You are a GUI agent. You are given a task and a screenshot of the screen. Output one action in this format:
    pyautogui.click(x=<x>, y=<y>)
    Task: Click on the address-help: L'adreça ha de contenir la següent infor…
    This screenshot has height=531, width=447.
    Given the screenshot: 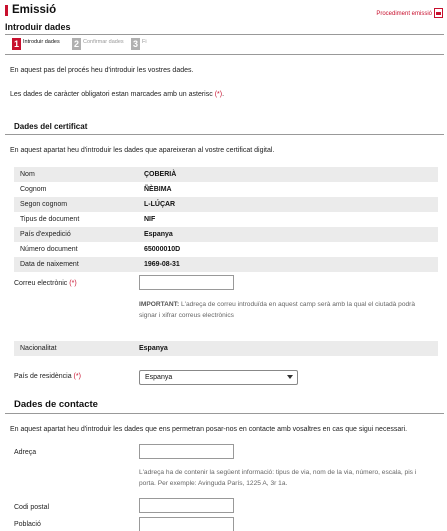 What is the action you would take?
    pyautogui.click(x=278, y=478)
    